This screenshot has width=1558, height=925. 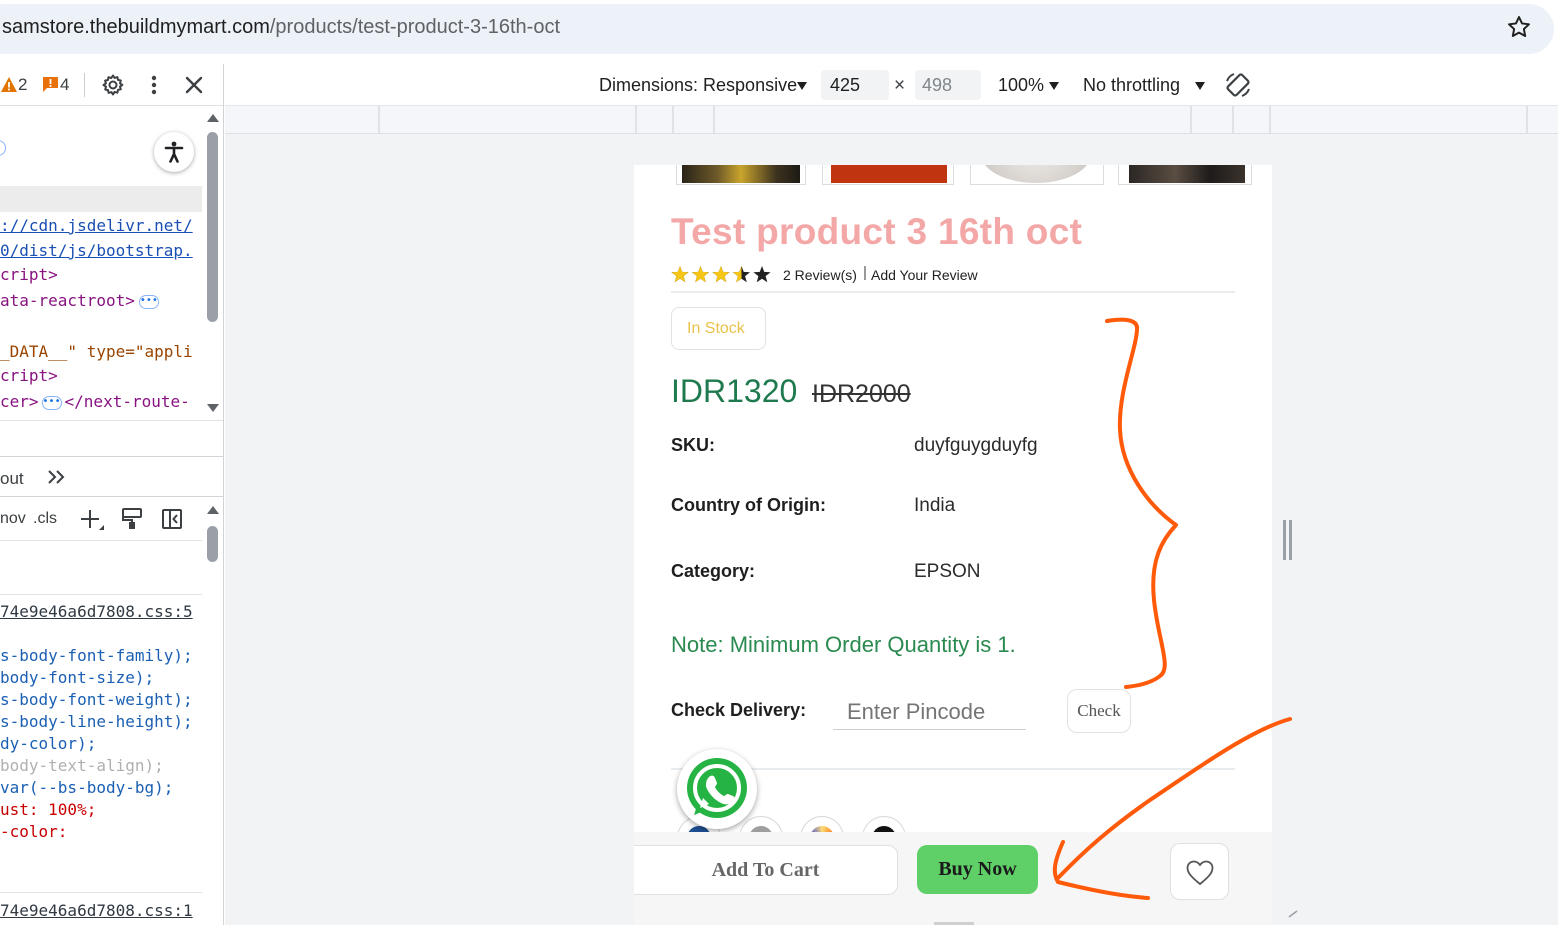 What do you see at coordinates (13, 519) in the screenshot?
I see `hov-toggle: nov` at bounding box center [13, 519].